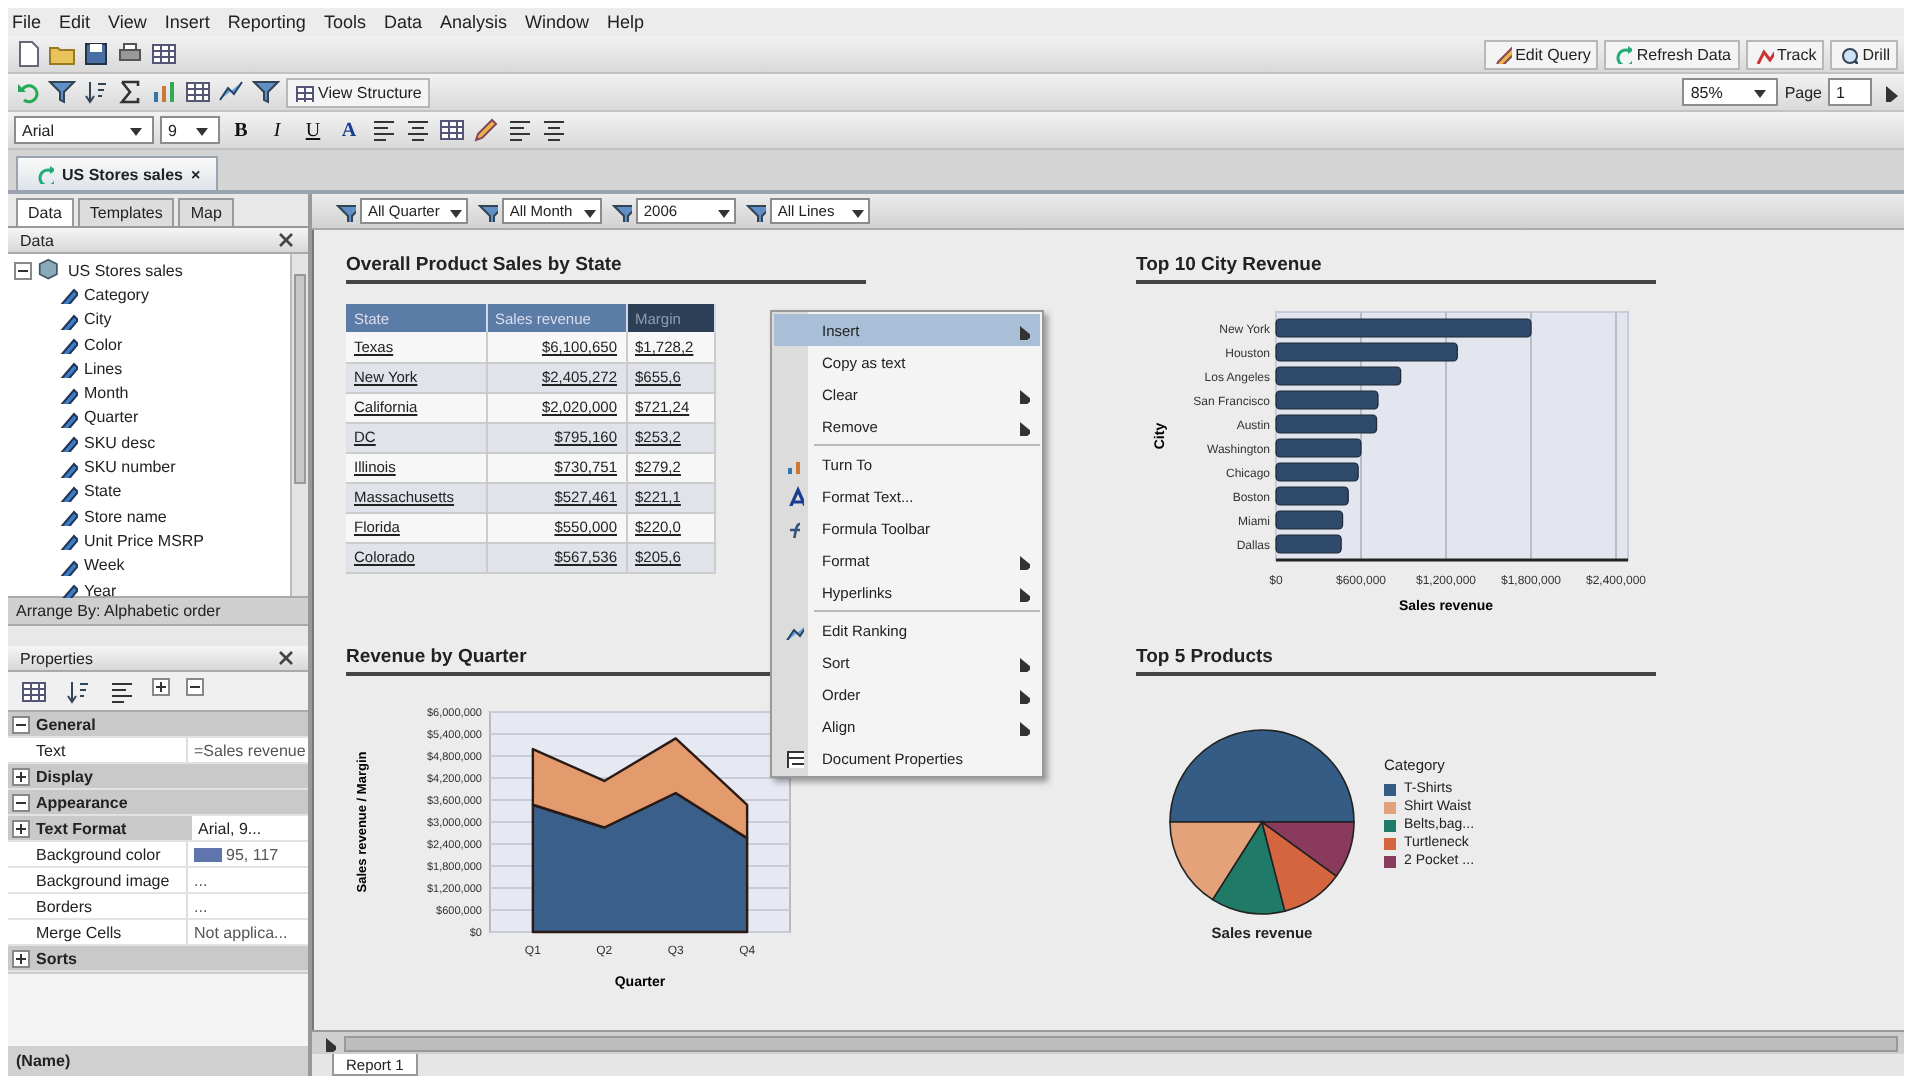 The width and height of the screenshot is (1912, 1076). Describe the element at coordinates (98, 319) in the screenshot. I see `tree-item: City` at that location.